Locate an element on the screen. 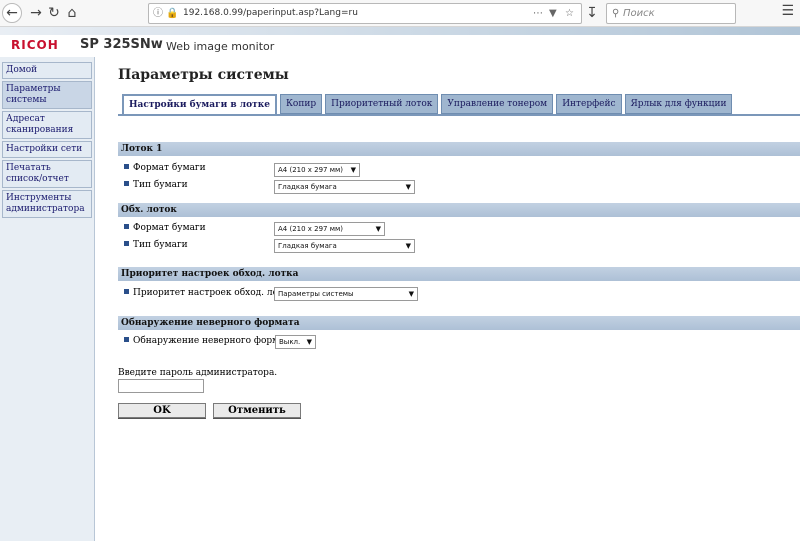 The width and height of the screenshot is (800, 541). tab-priority-tray: Приоритетный лоток is located at coordinates (382, 104).